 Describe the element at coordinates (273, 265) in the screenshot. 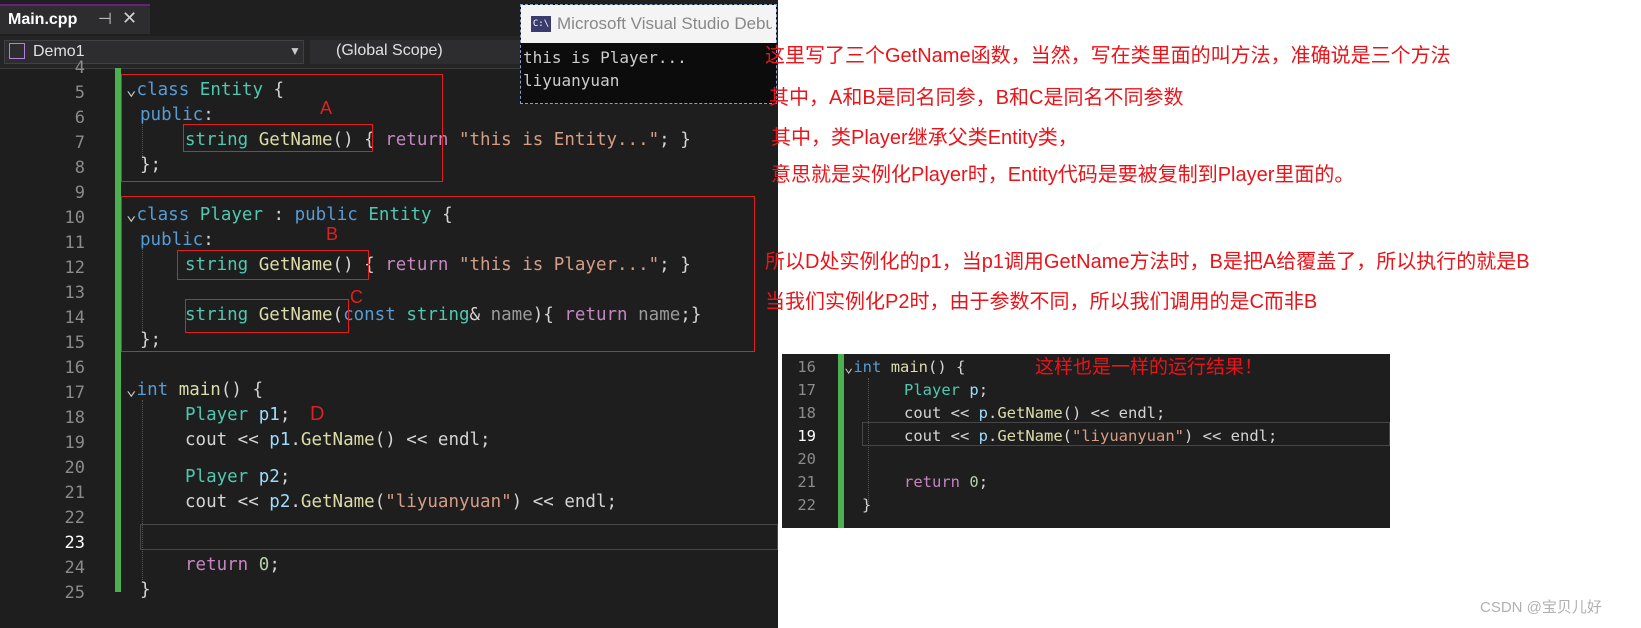

I see `annotation-box-b` at that location.